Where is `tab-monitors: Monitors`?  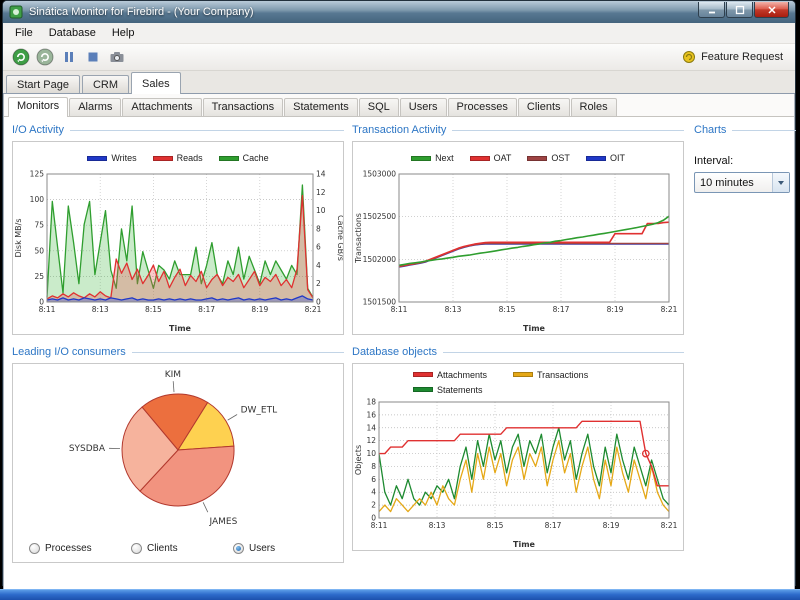
tab-monitors: Monitors is located at coordinates (38, 107).